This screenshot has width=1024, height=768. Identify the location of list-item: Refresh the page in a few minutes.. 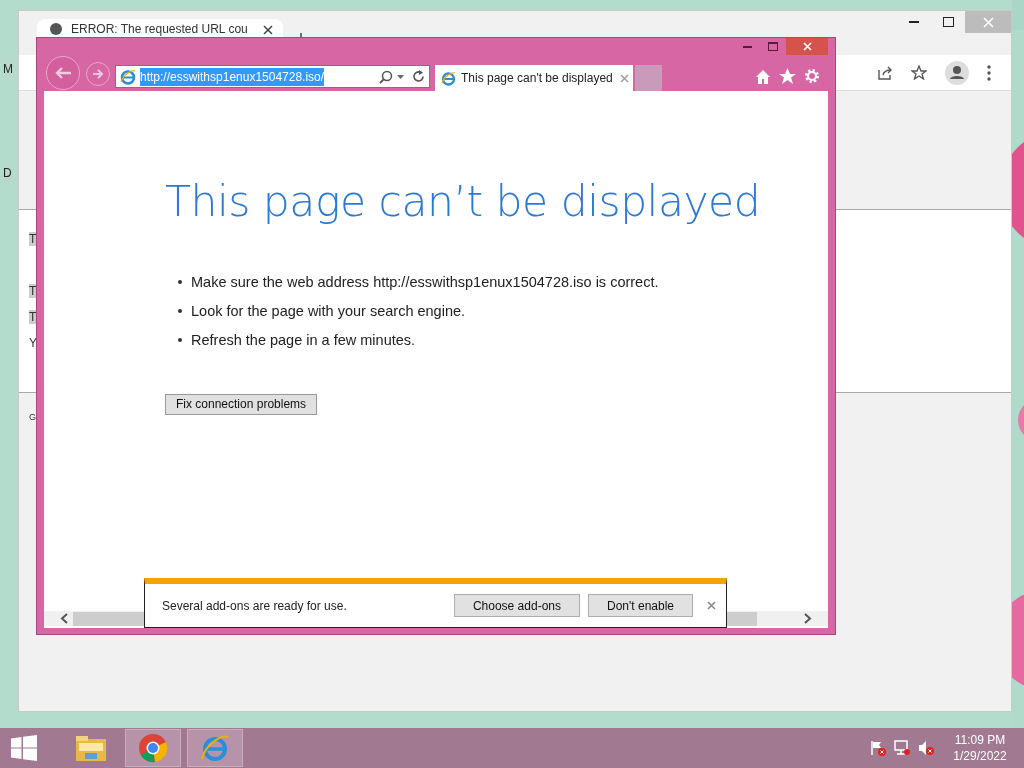
(303, 340).